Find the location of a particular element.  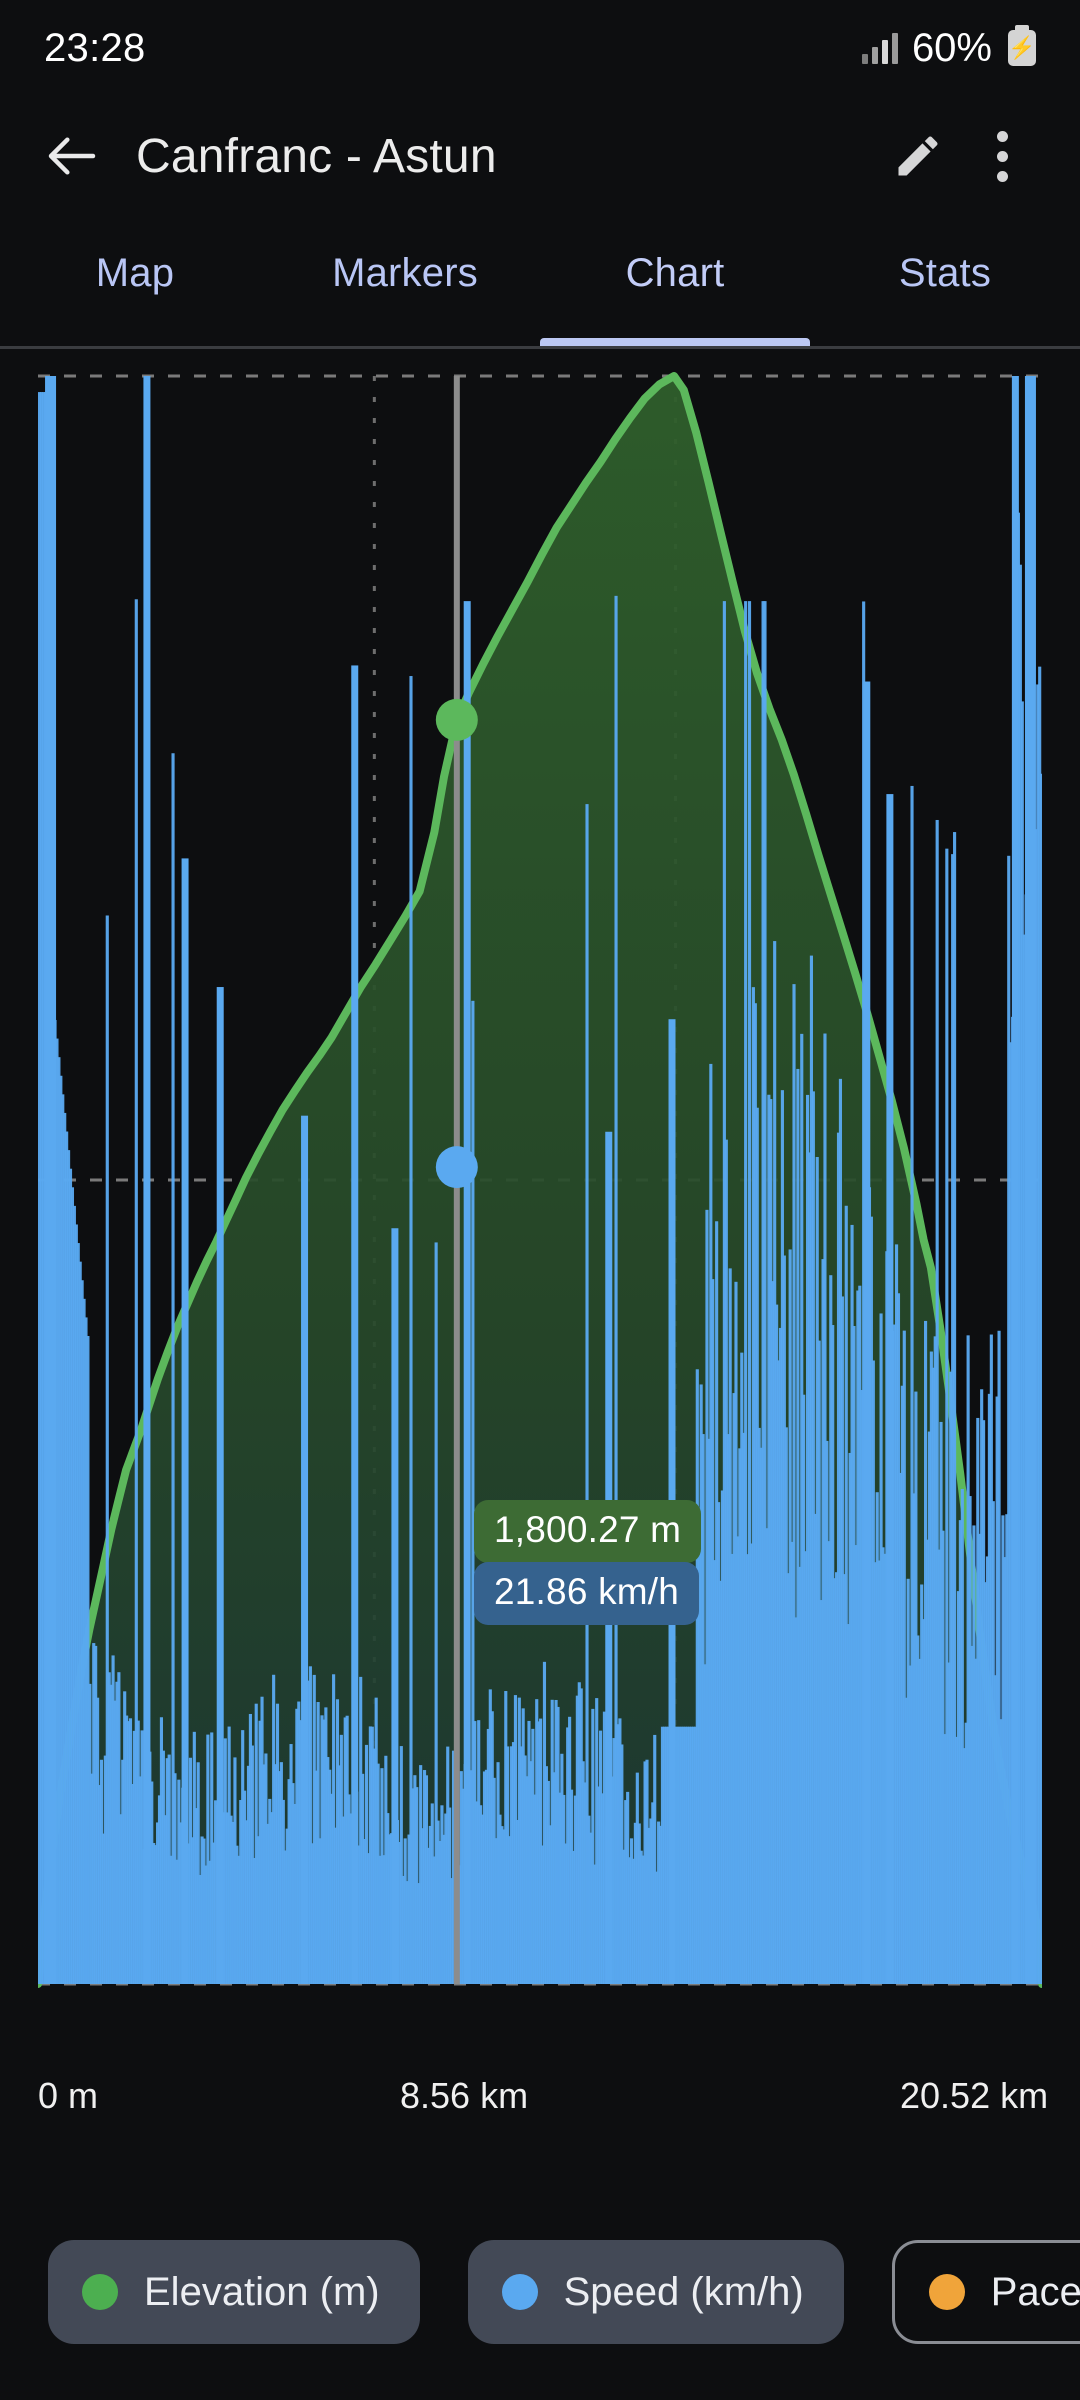

x-axis-label-end: 20.52 km is located at coordinates (974, 2095).